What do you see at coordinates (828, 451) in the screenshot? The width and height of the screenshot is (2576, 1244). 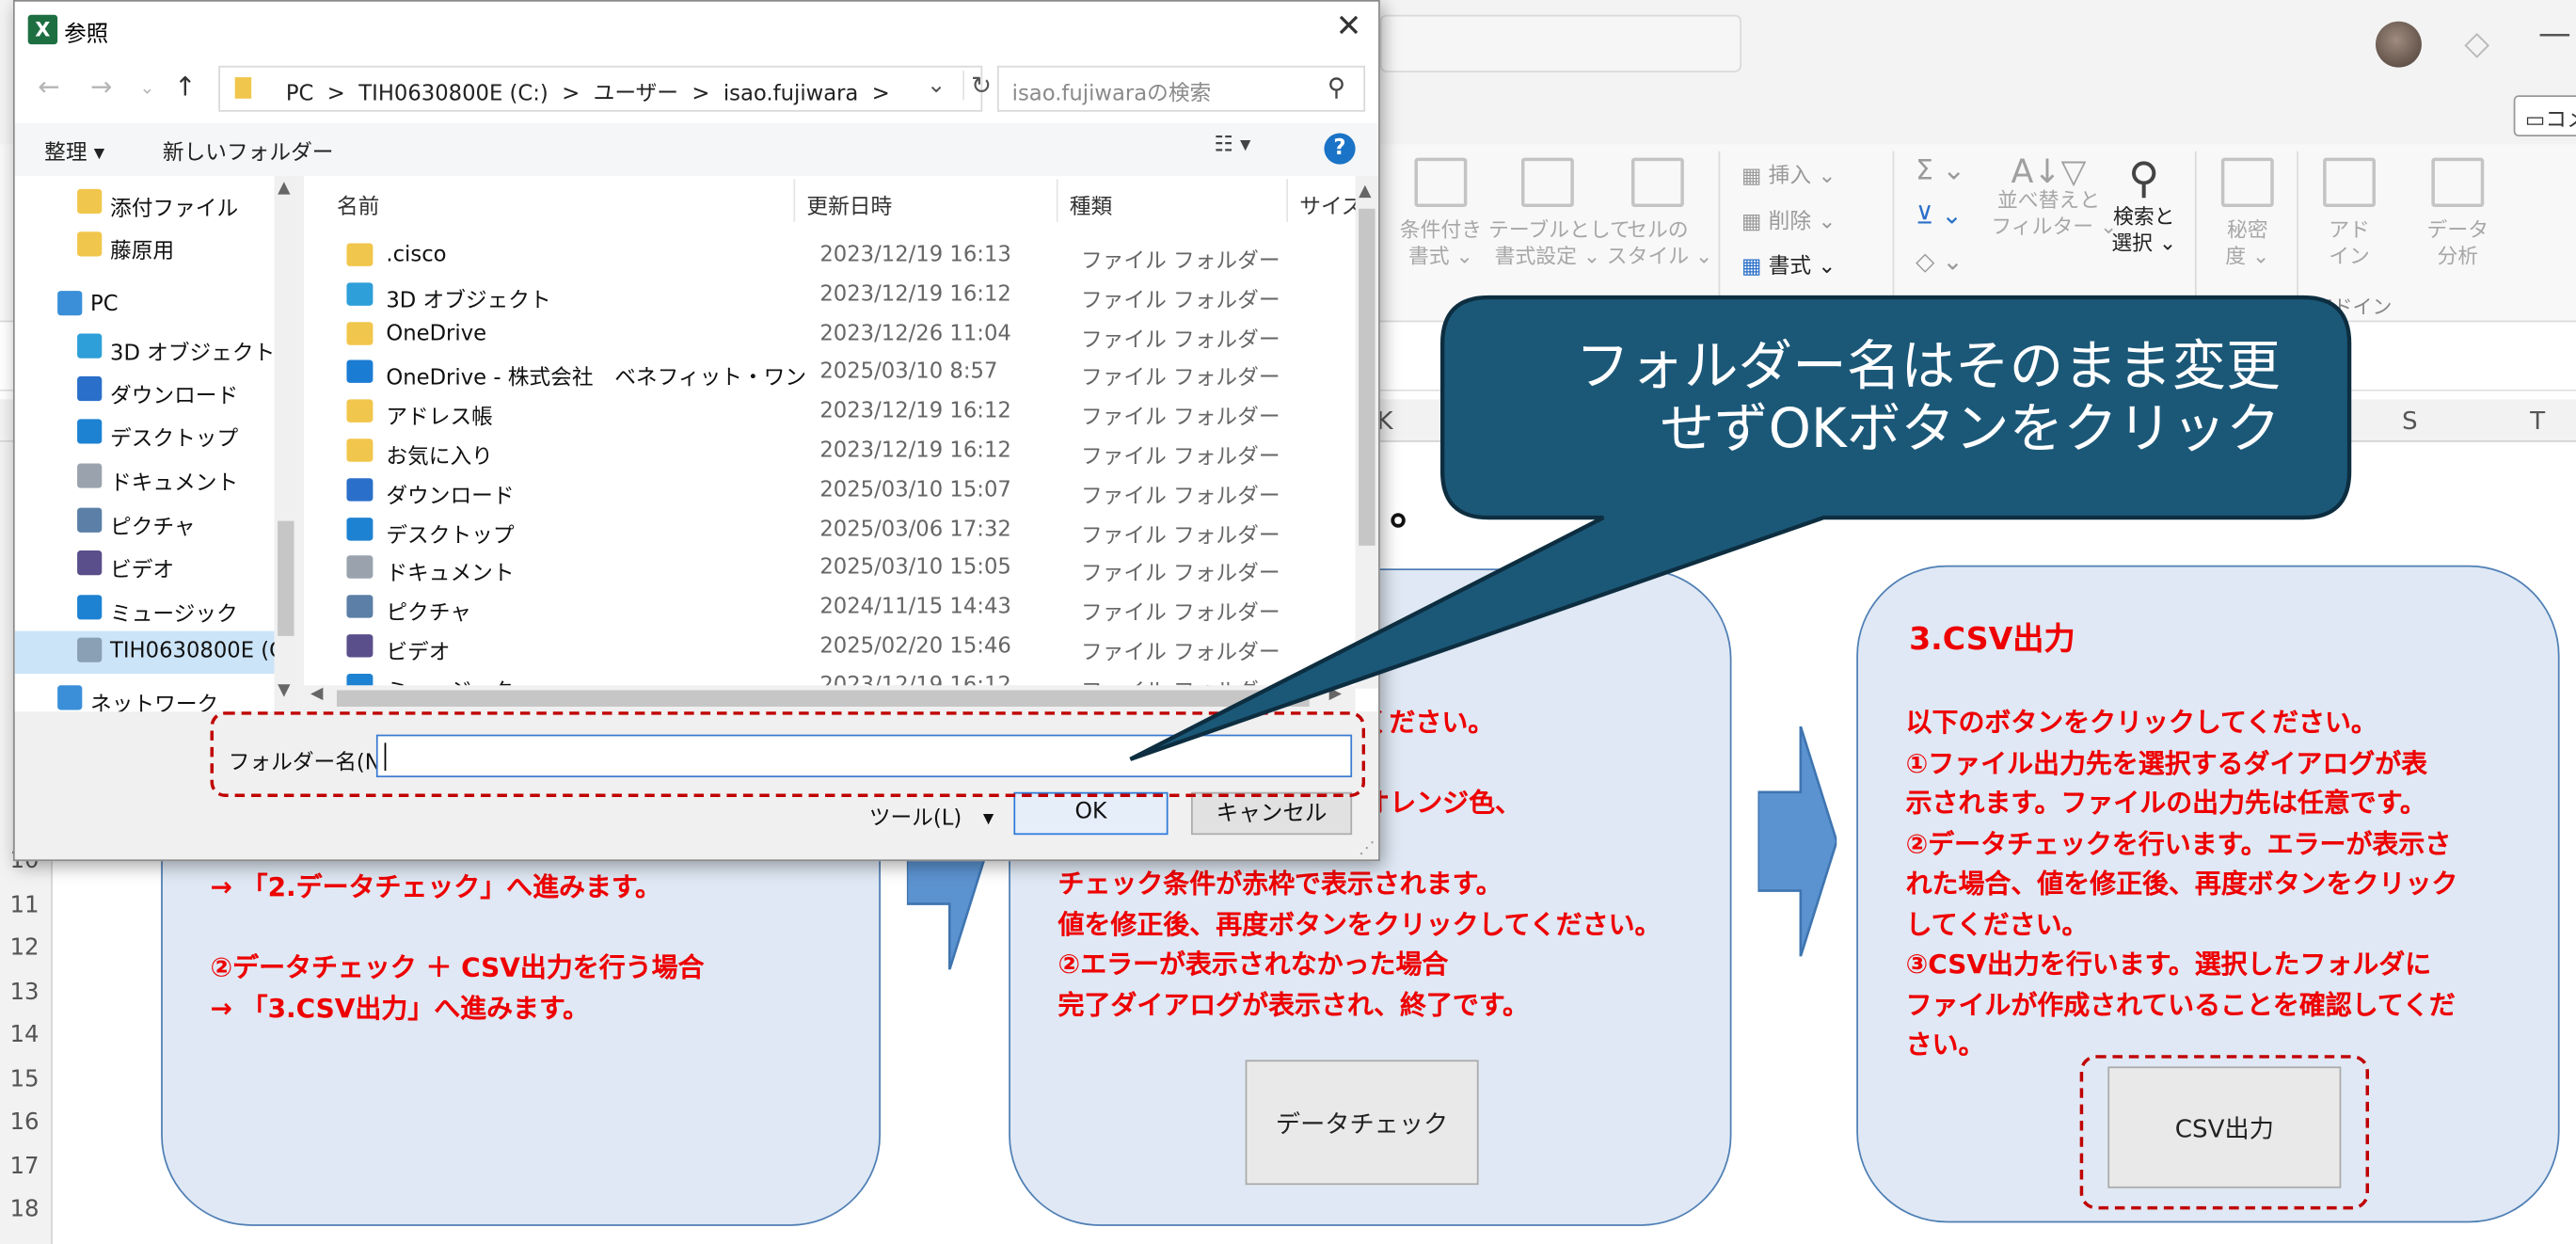 I see `file-row: お気に入り 2023/12/19 16:12 ファイル フォルダー` at bounding box center [828, 451].